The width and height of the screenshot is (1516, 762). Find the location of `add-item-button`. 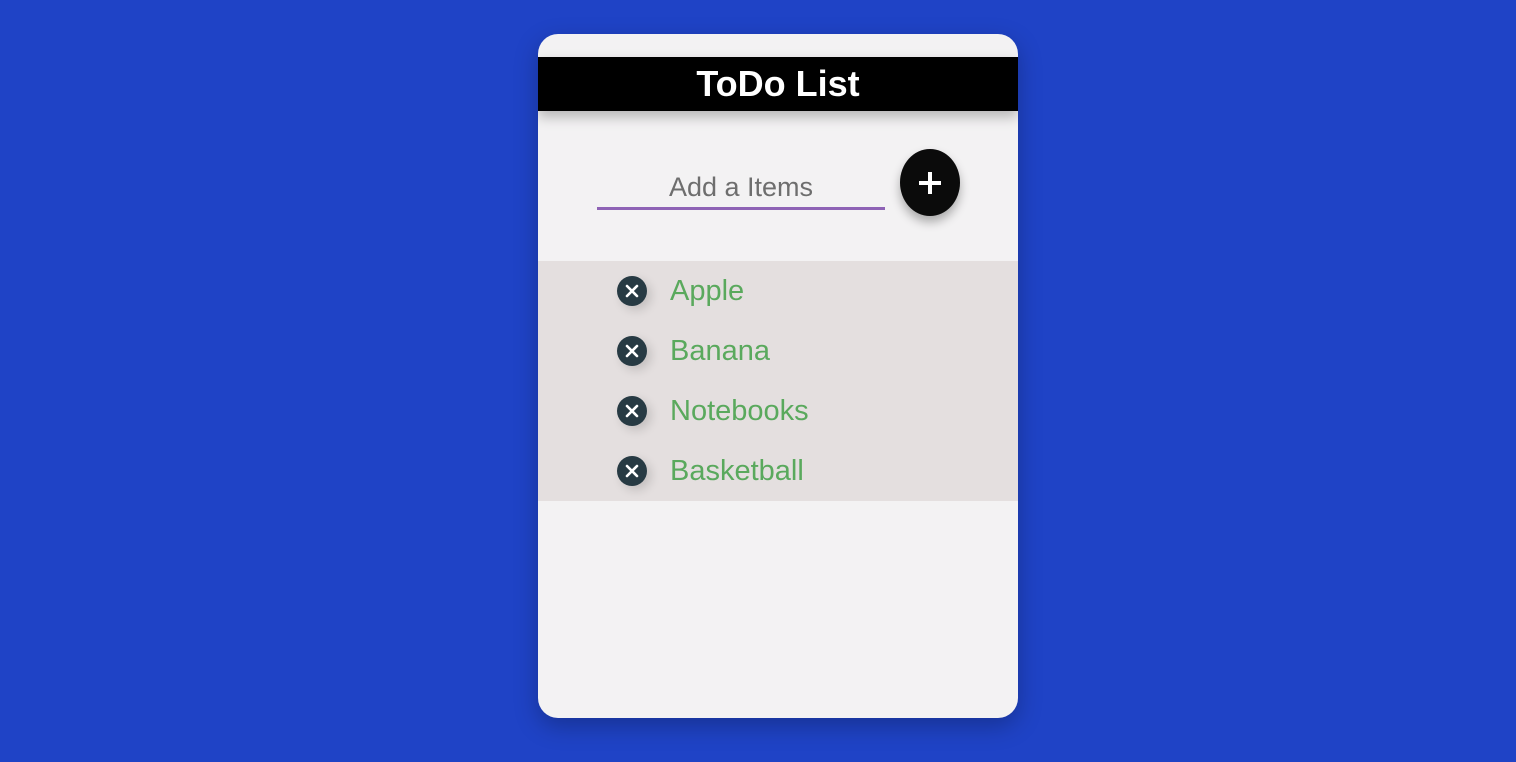

add-item-button is located at coordinates (930, 182).